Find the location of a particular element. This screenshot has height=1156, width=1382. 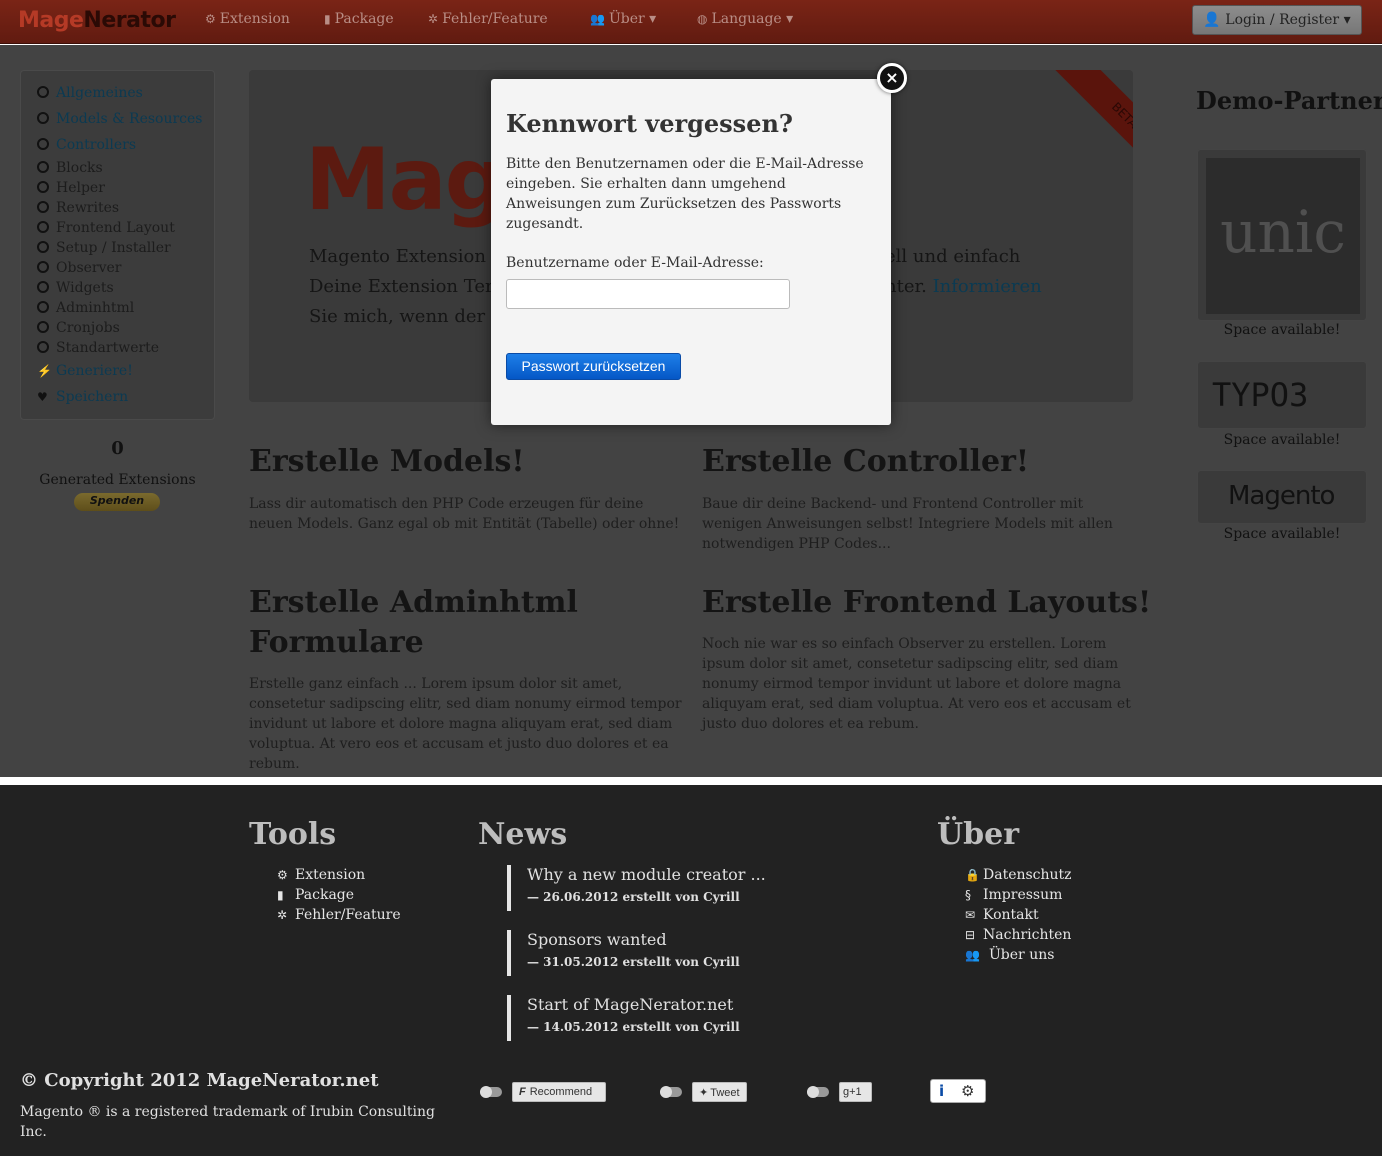

hero-line-1: Magento Extension is located at coordinates (397, 256).